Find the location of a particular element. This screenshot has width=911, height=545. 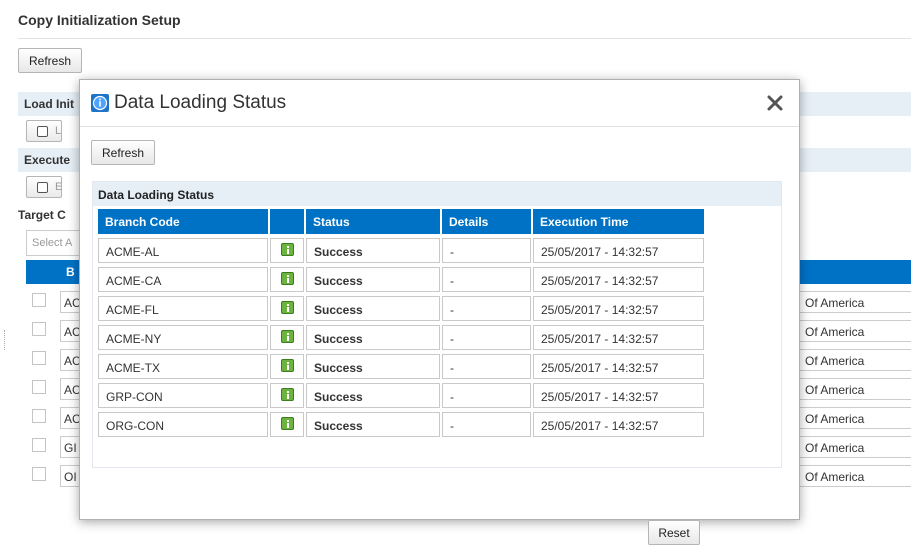

resize-handle is located at coordinates (5, 340).